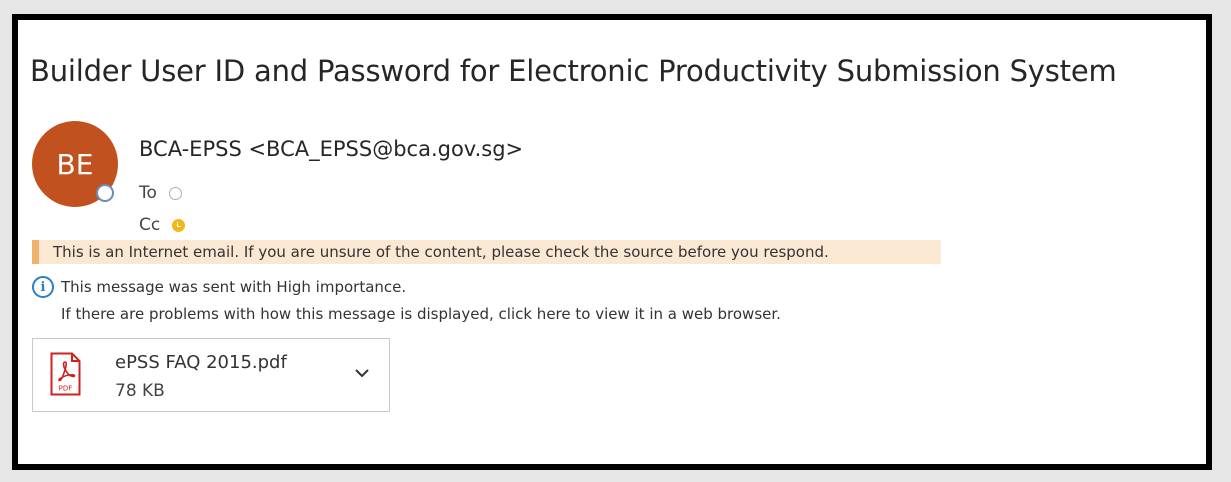 Image resolution: width=1231 pixels, height=482 pixels. I want to click on pdf-file-icon: PDF, so click(65, 374).